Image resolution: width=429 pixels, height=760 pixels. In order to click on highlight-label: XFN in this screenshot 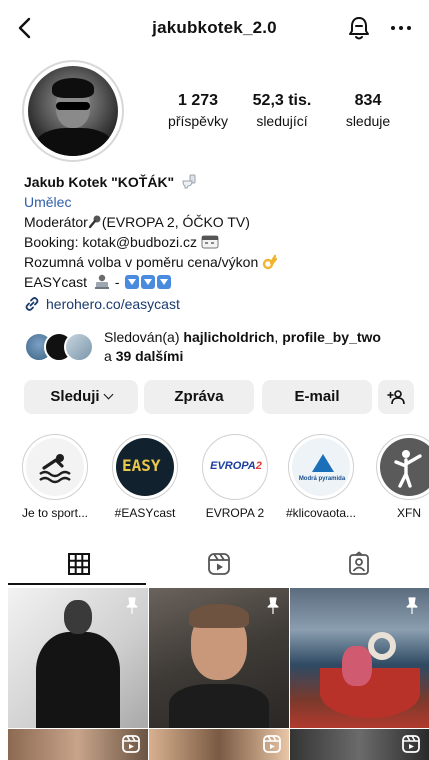, I will do `click(409, 513)`.